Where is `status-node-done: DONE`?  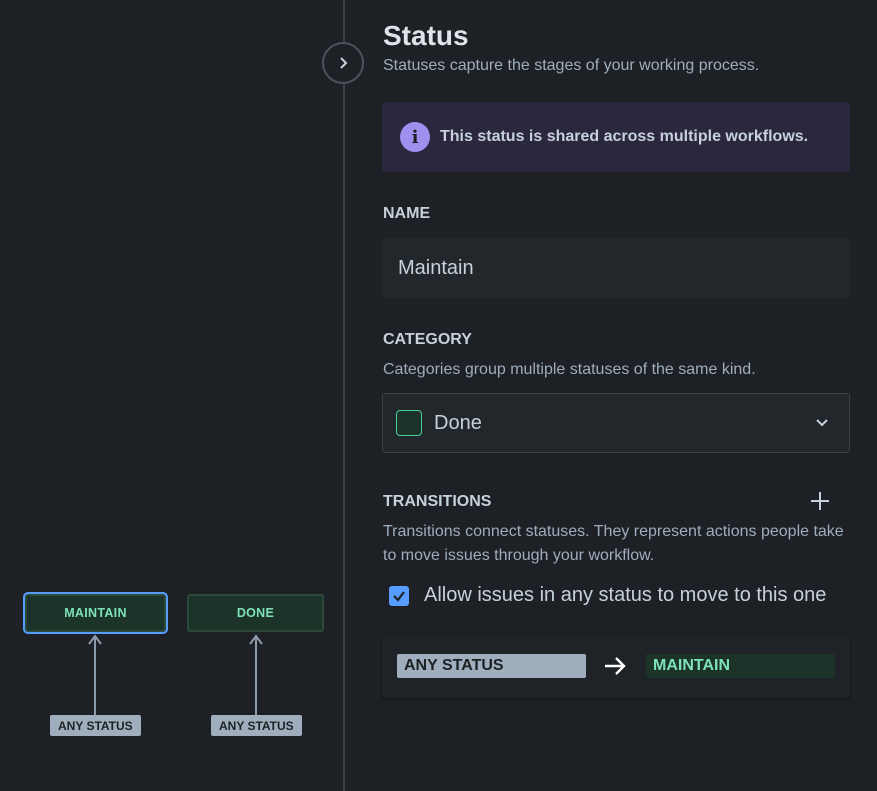 status-node-done: DONE is located at coordinates (255, 613).